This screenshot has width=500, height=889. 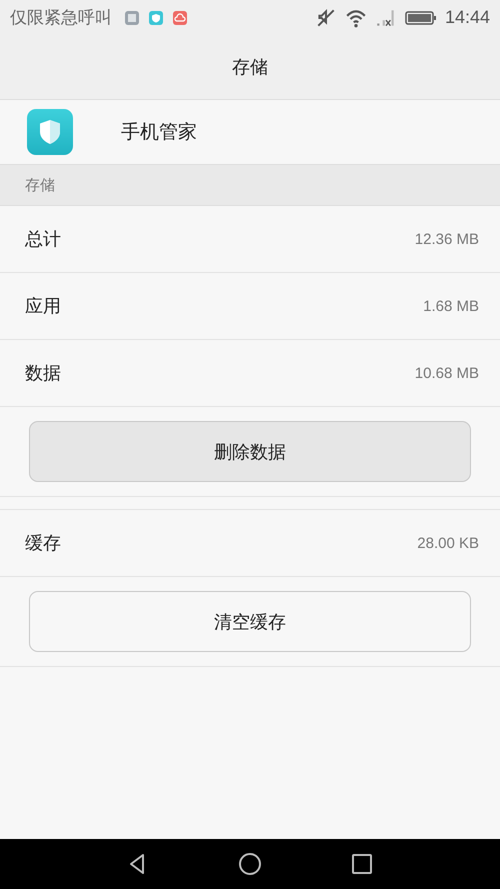 I want to click on home-icon, so click(x=250, y=864).